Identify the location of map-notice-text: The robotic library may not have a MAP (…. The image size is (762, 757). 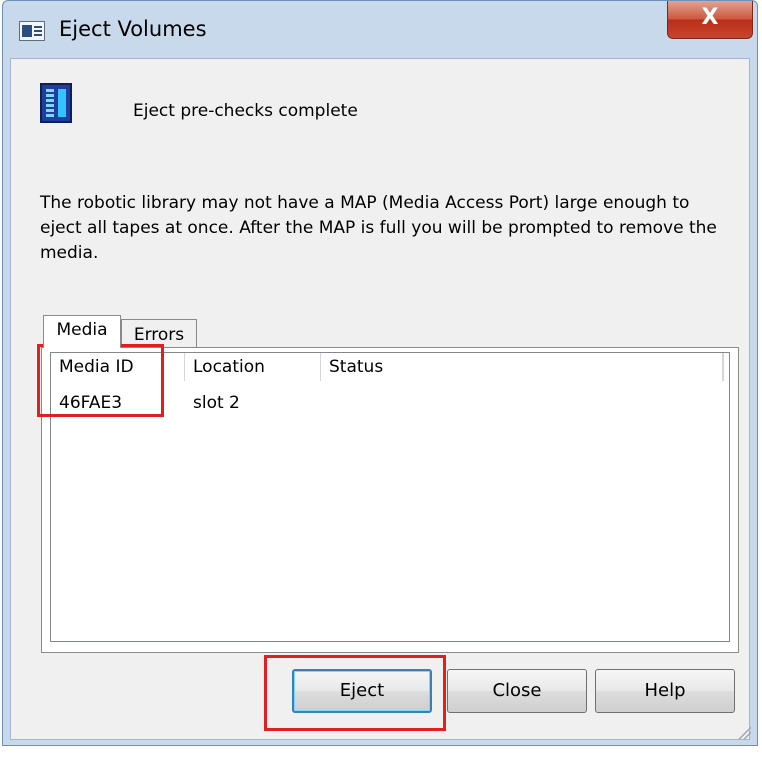
(378, 228).